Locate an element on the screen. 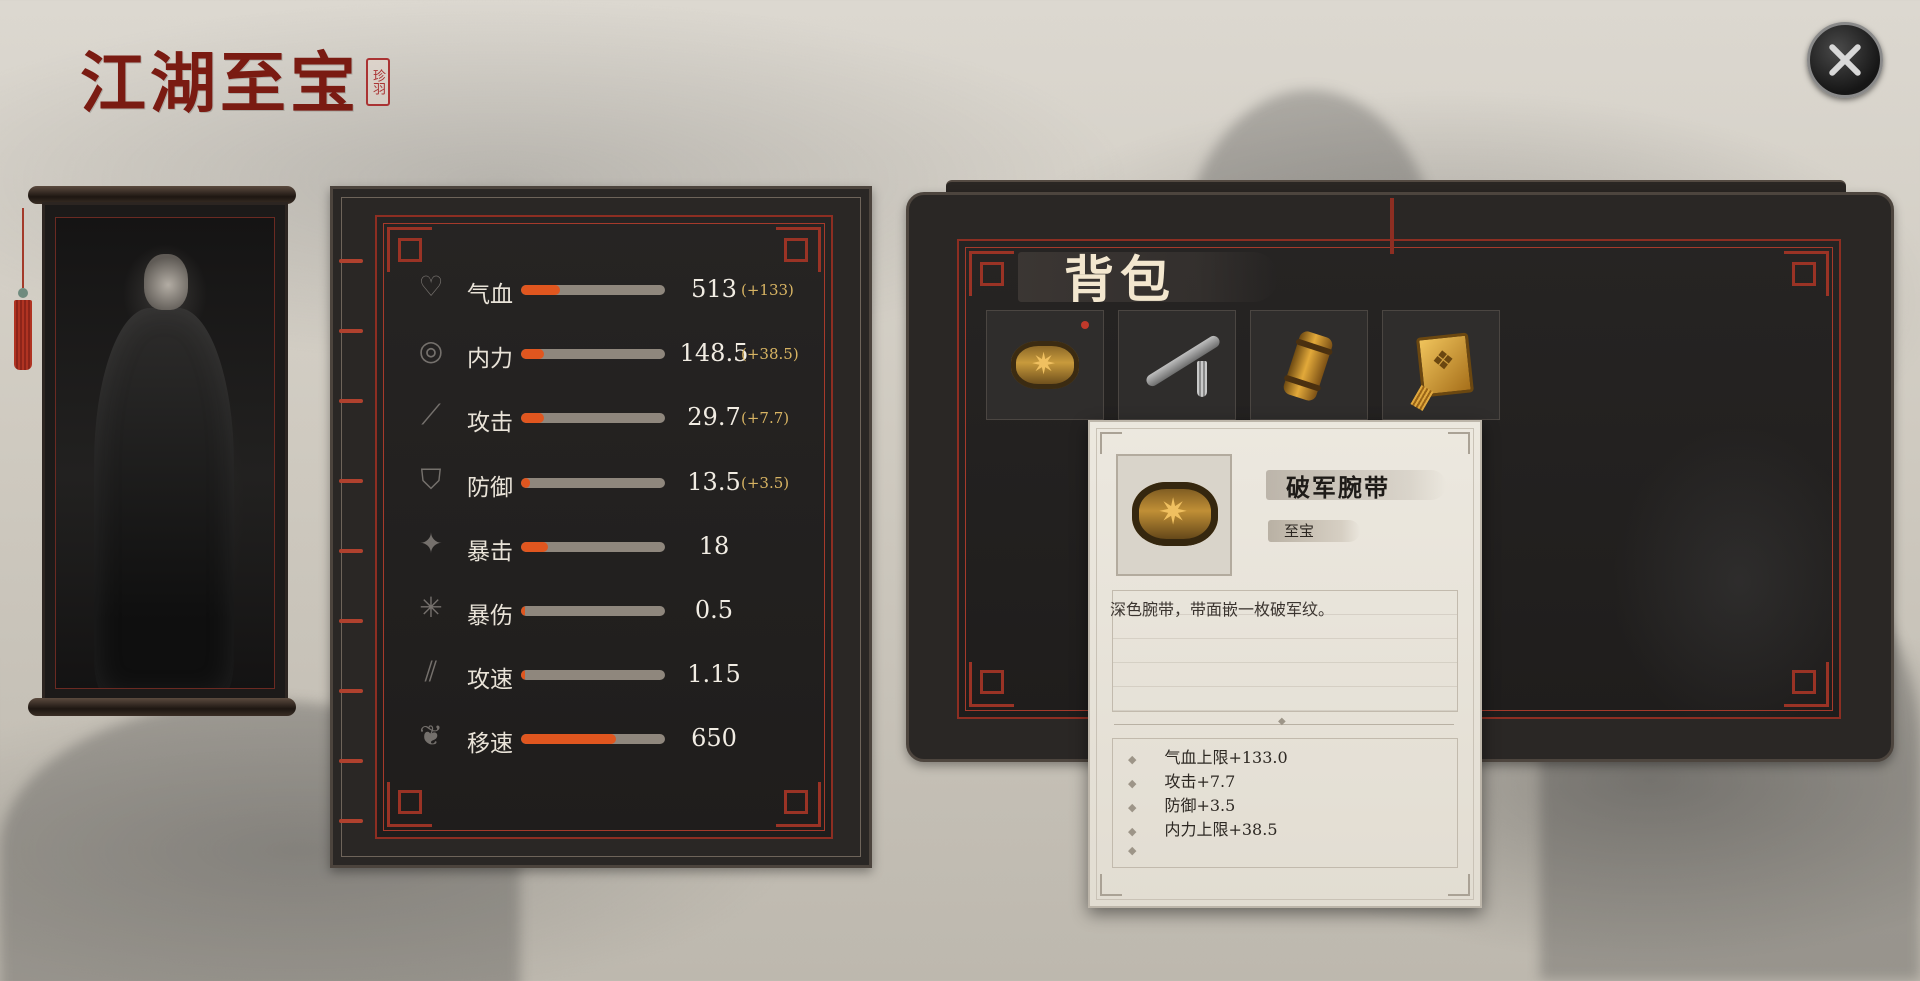 The width and height of the screenshot is (1920, 981). item-attribute: ◆ 攻击+7.7 is located at coordinates (1278, 780).